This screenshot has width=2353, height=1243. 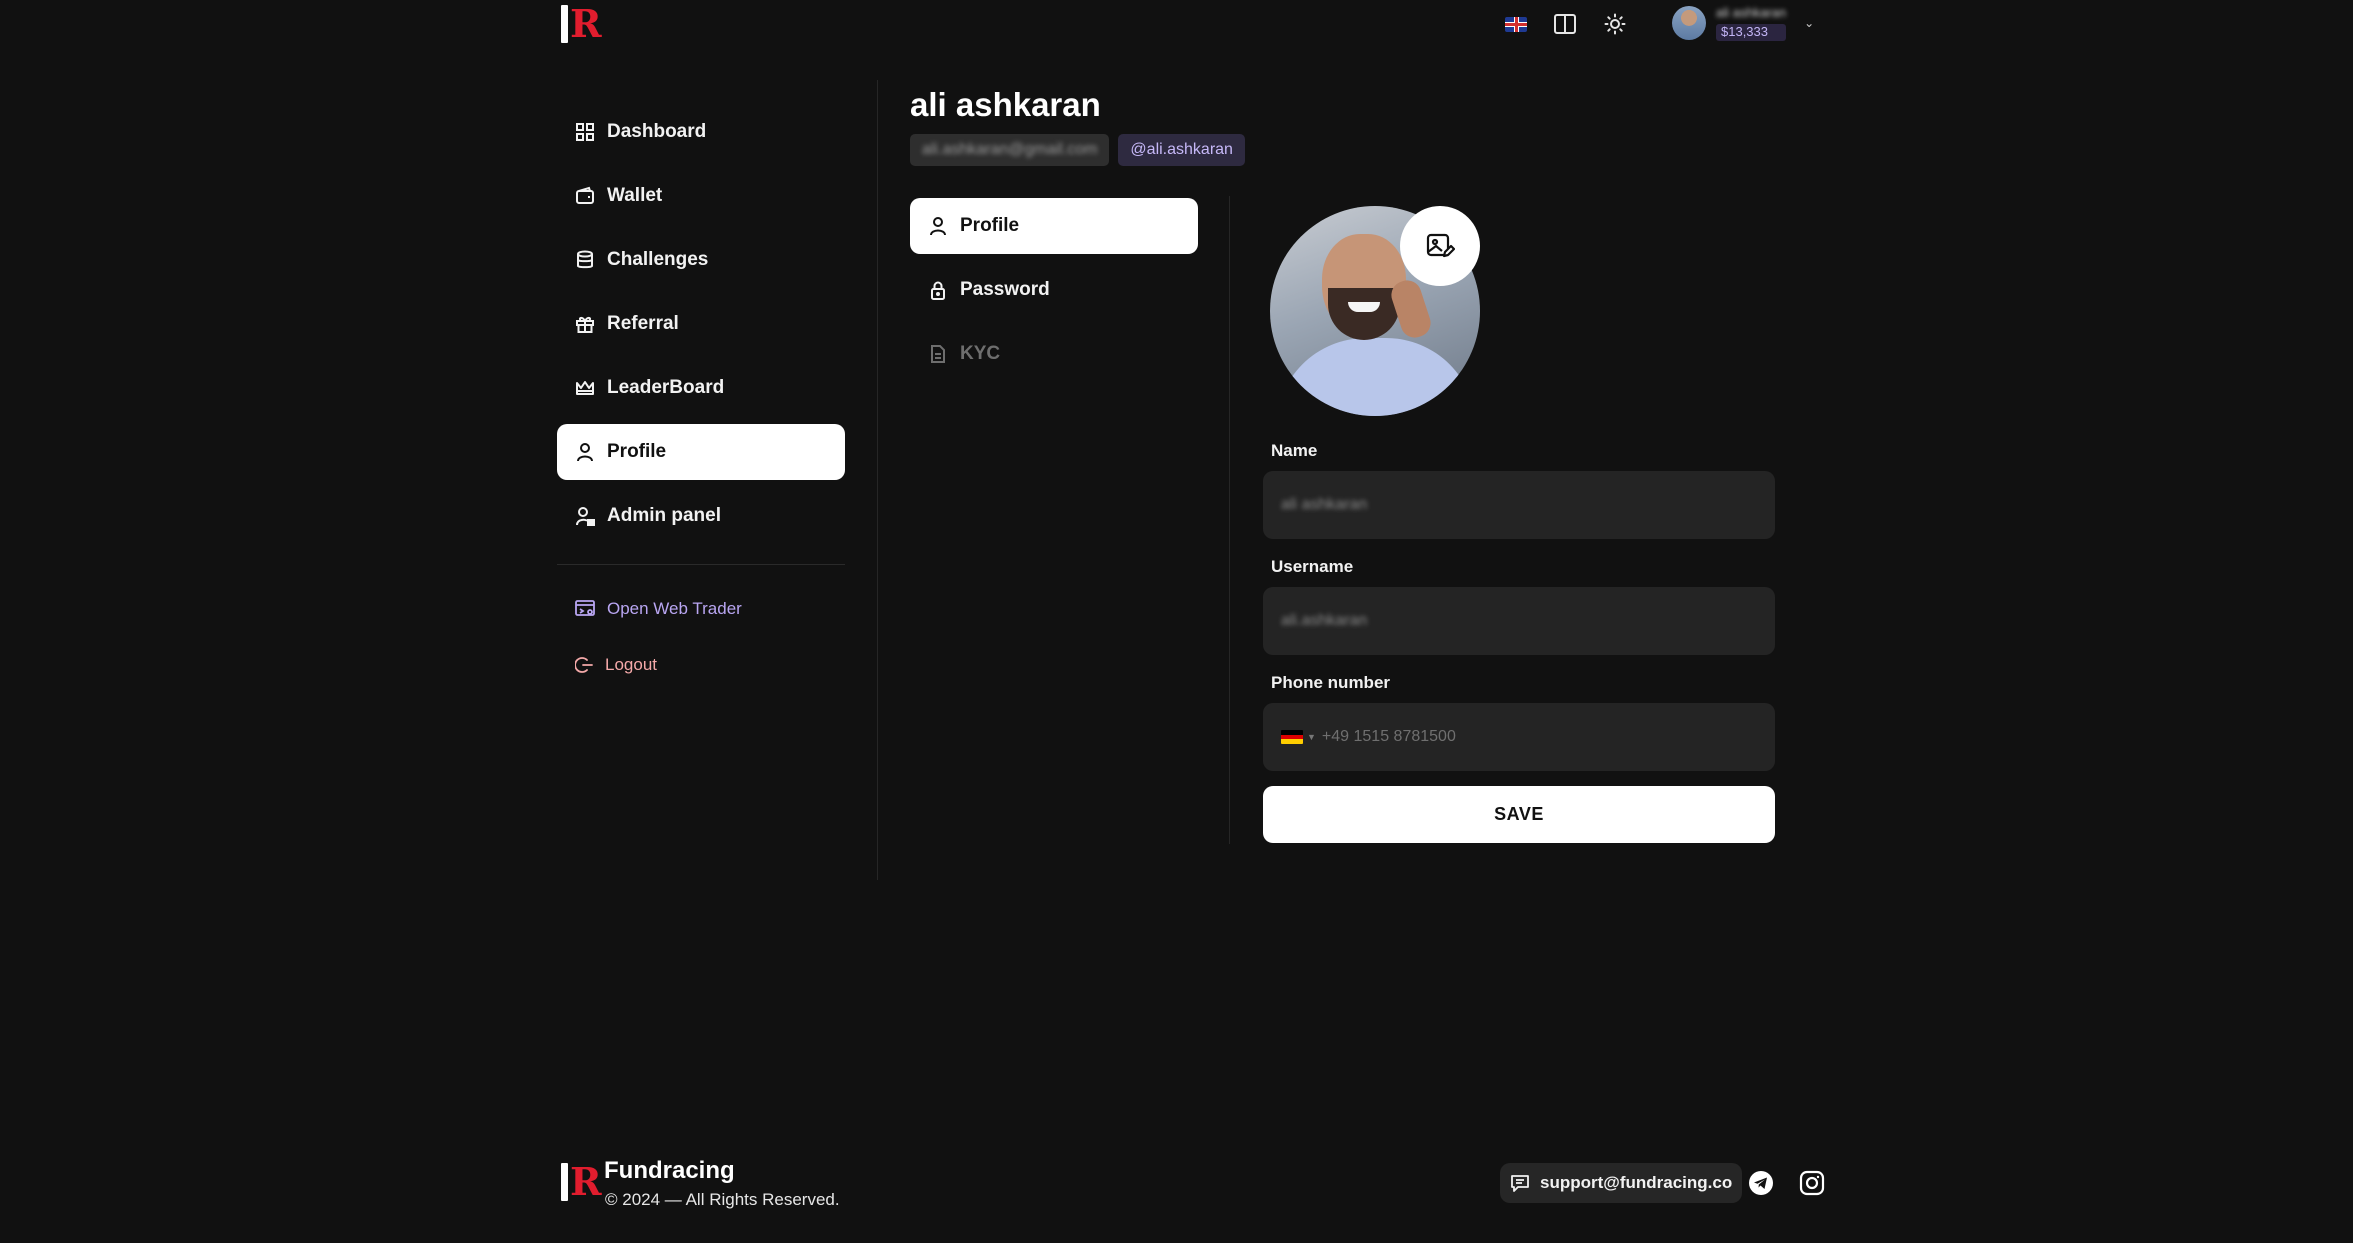 I want to click on open-web-trader-link: Open Web Trader, so click(x=701, y=609).